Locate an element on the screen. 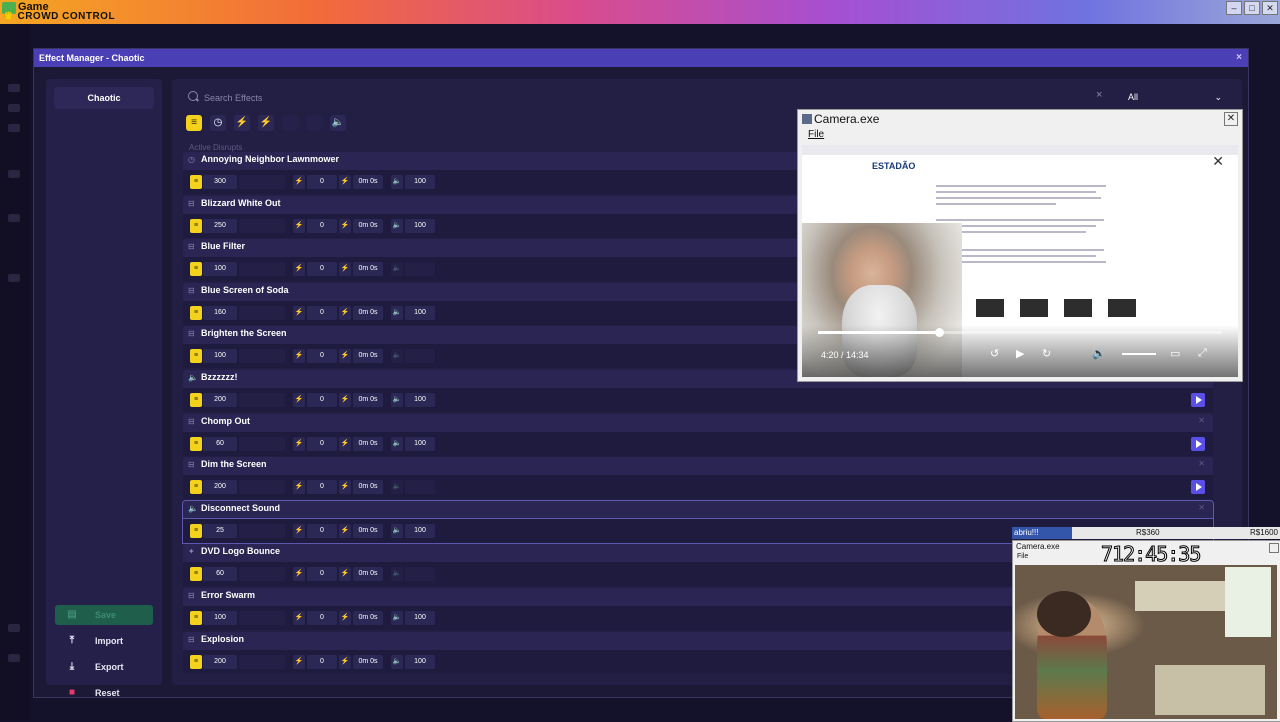 The height and width of the screenshot is (722, 1280). captions-icon: ▭ is located at coordinates (1175, 353).